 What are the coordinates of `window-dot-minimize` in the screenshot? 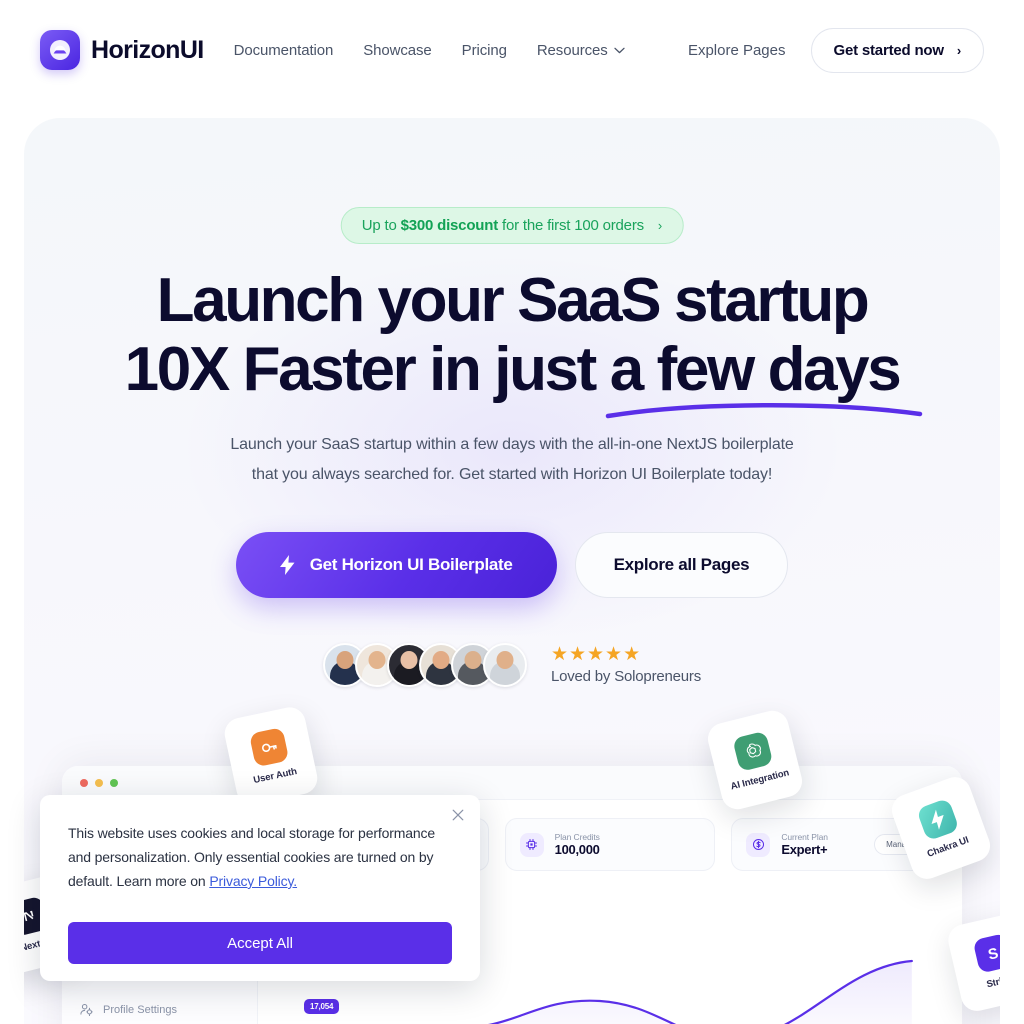 It's located at (99, 782).